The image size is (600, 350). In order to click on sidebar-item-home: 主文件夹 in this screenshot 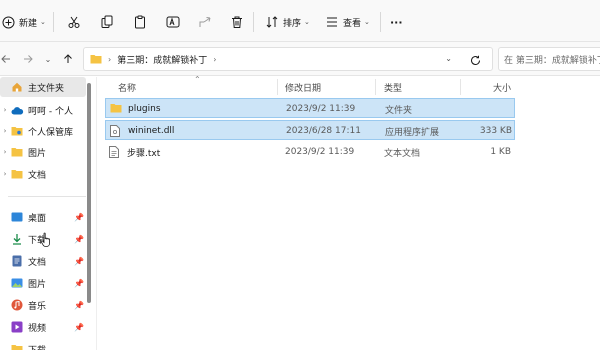, I will do `click(43, 87)`.